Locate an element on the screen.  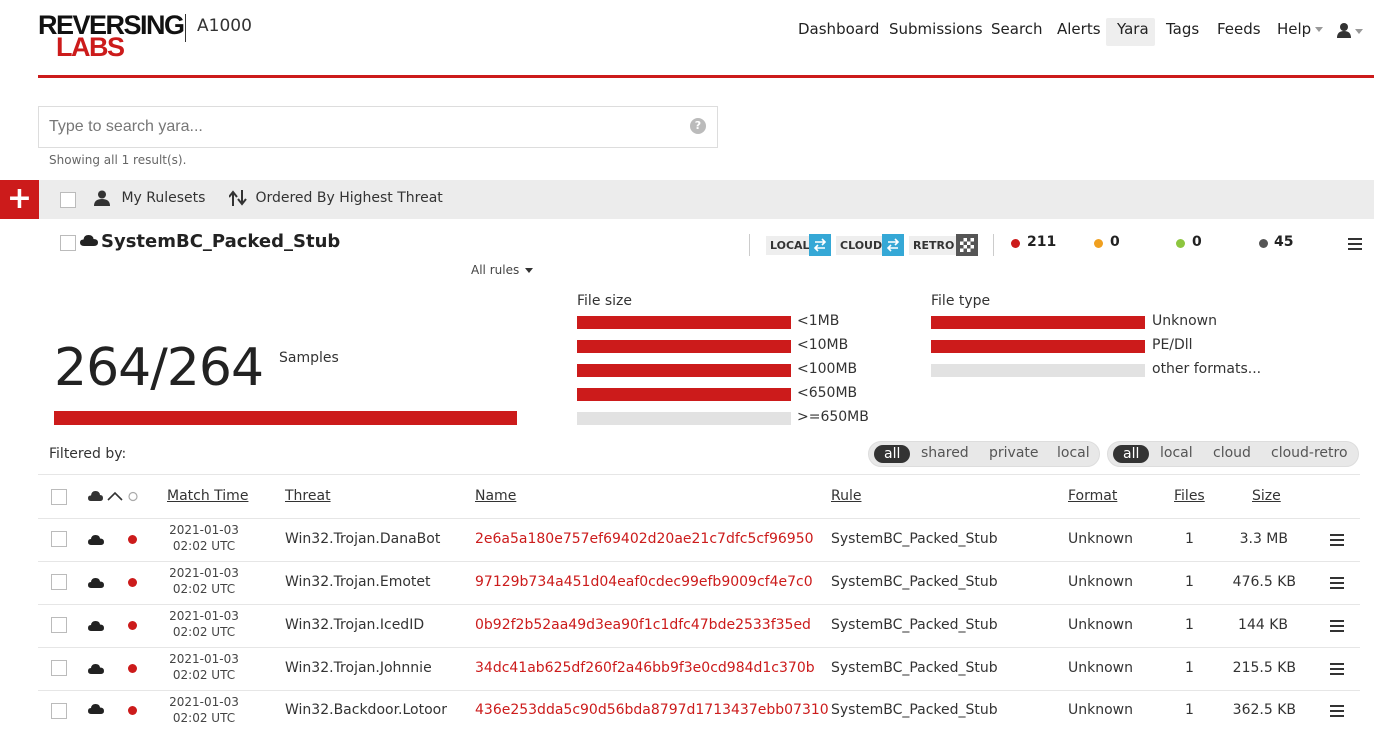
sample-hash-link: 97129b734a451d04eaf0cdec99efb9009cf4e7c0 is located at coordinates (644, 582).